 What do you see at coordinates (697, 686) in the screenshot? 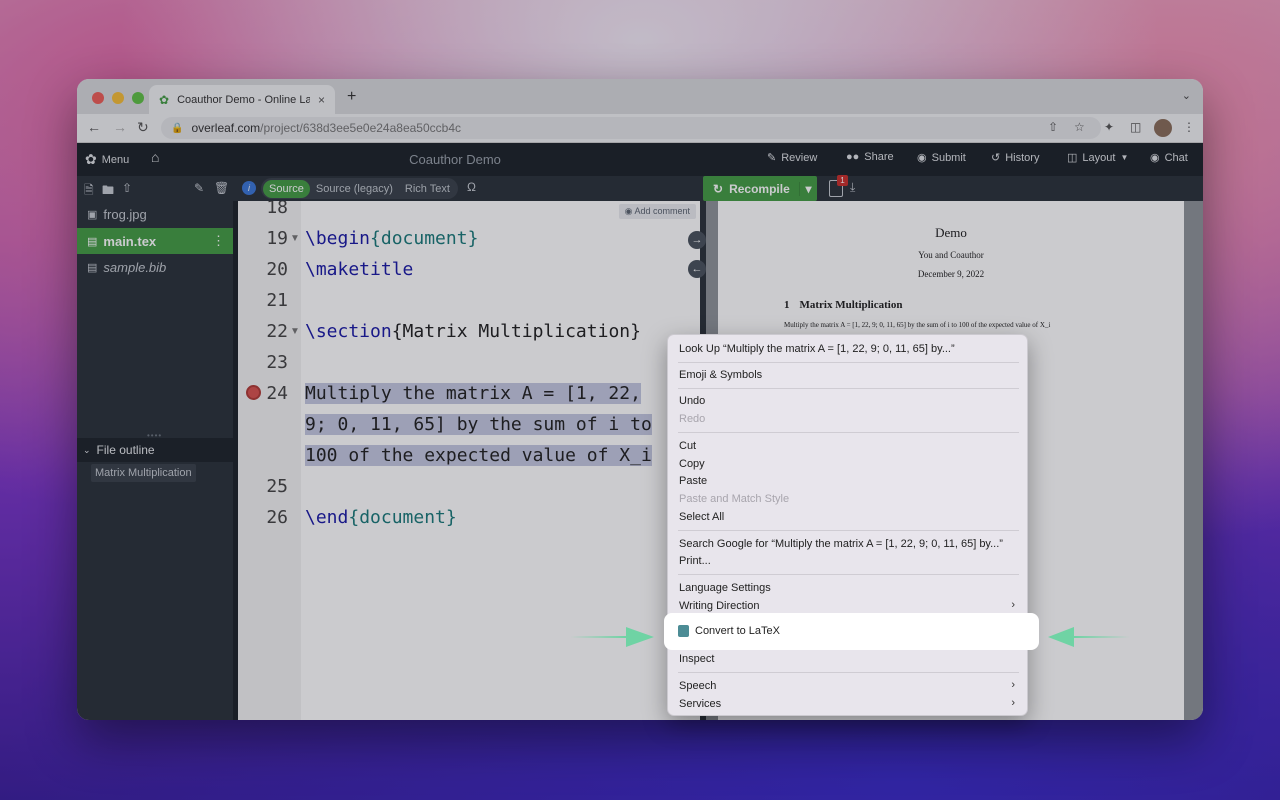
I see `menu-item-speech: Speech` at bounding box center [697, 686].